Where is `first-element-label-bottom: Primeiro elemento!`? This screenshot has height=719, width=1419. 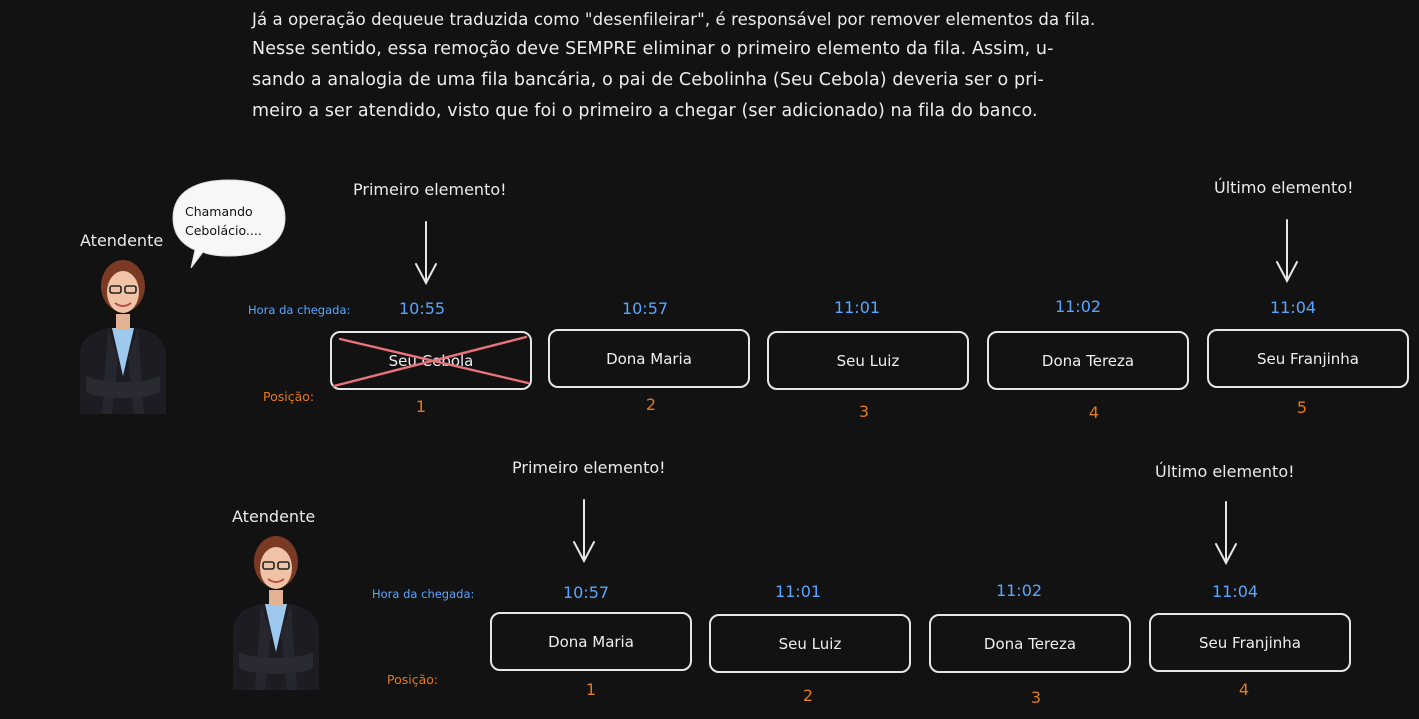
first-element-label-bottom: Primeiro elemento! is located at coordinates (589, 467).